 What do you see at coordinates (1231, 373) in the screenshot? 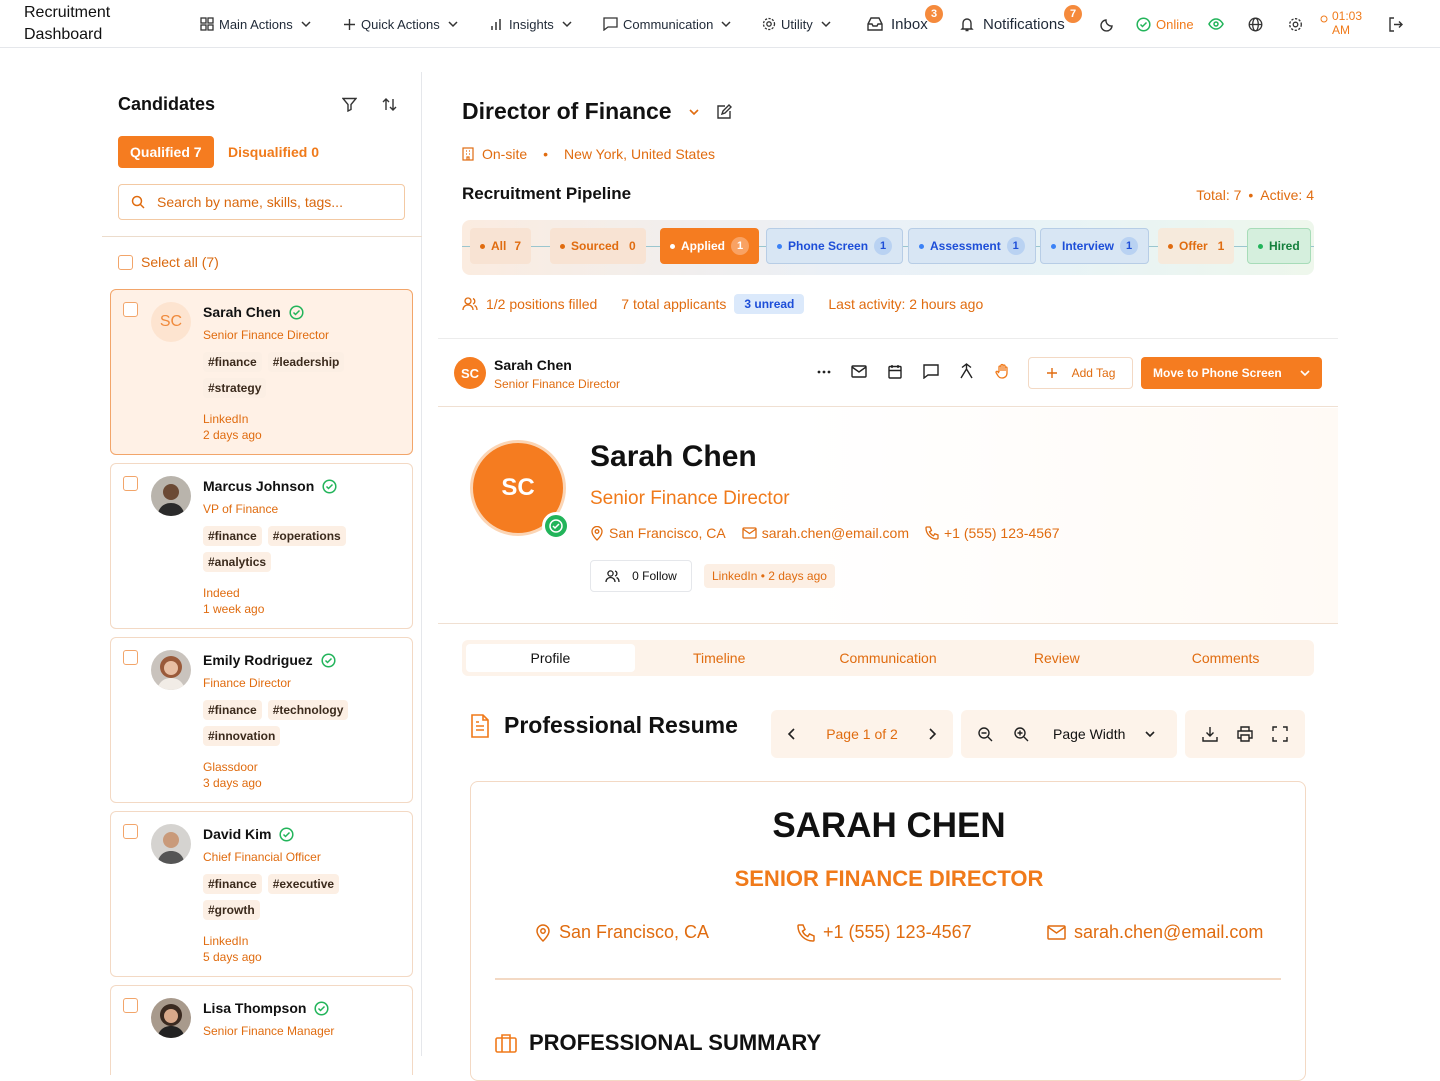
I see `move-stage-button: Move to Phone Screen` at bounding box center [1231, 373].